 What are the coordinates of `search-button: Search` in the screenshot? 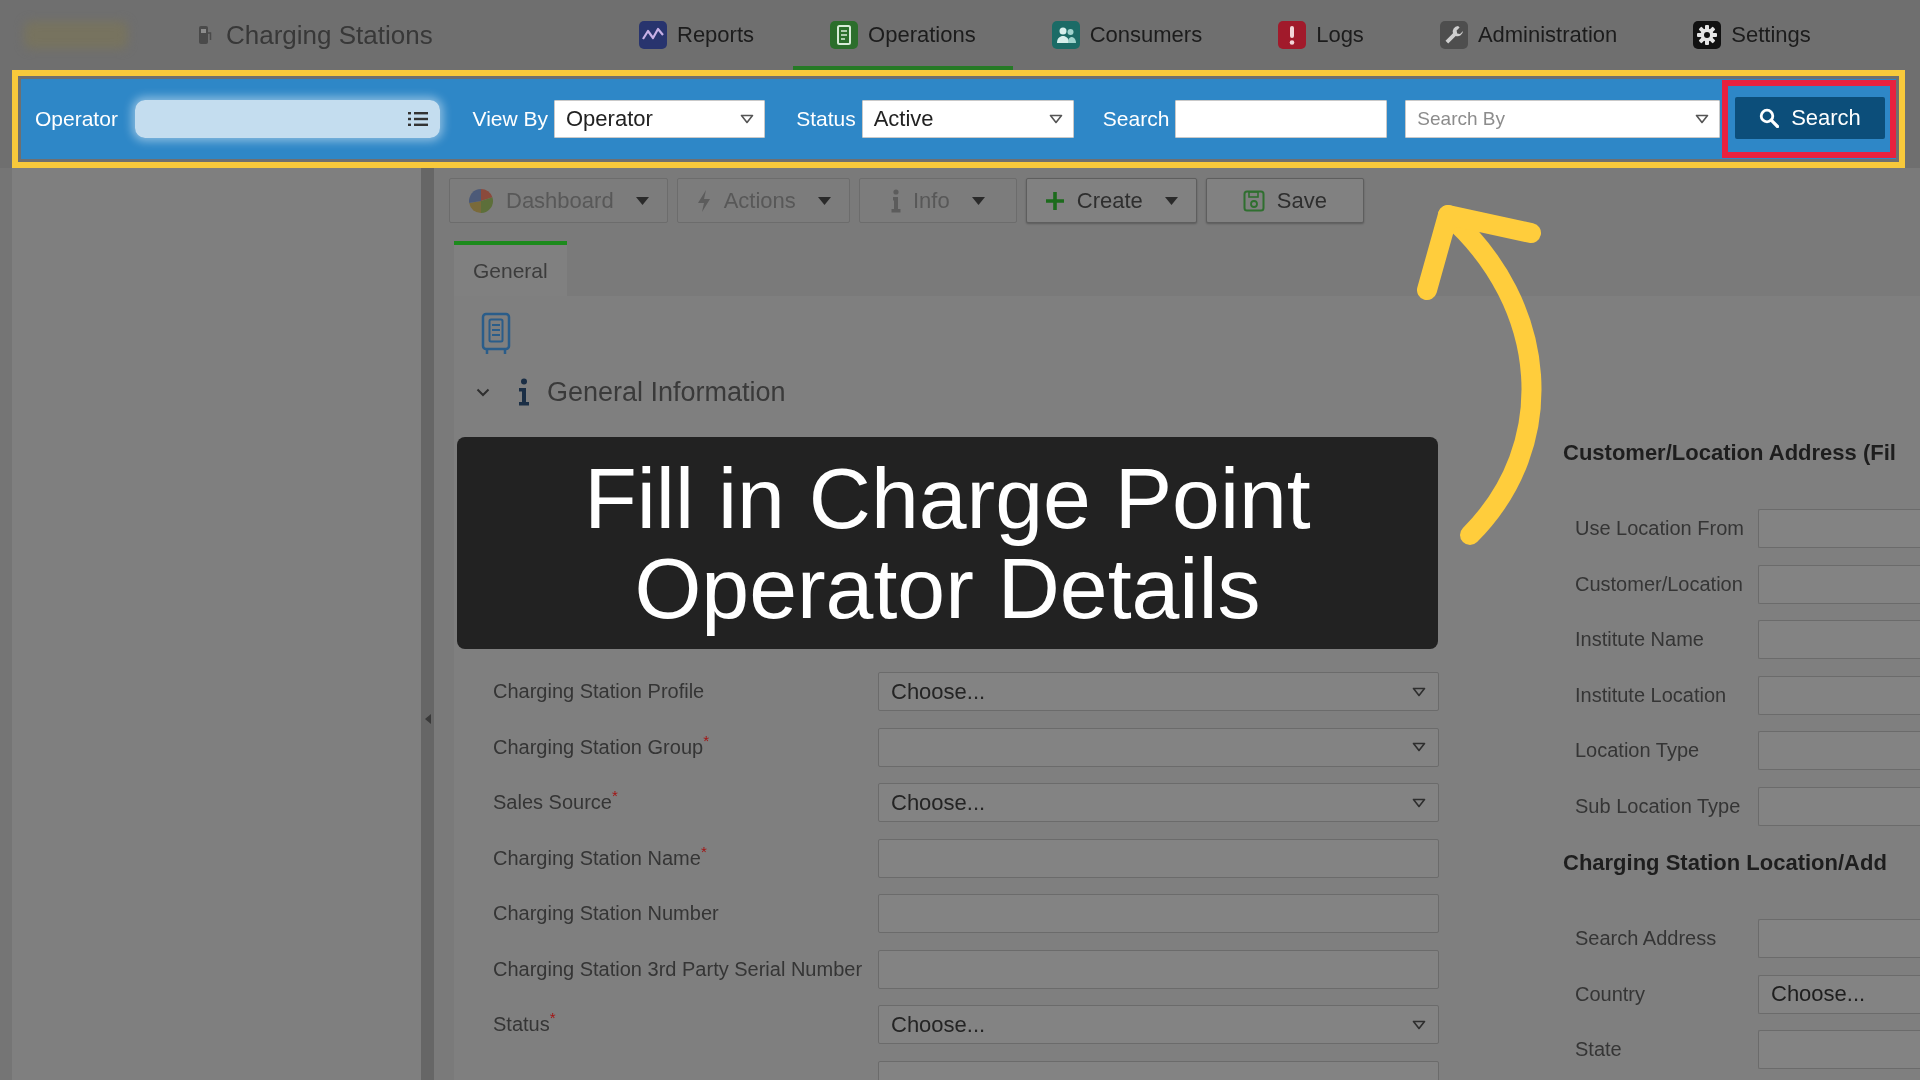 It's located at (1810, 118).